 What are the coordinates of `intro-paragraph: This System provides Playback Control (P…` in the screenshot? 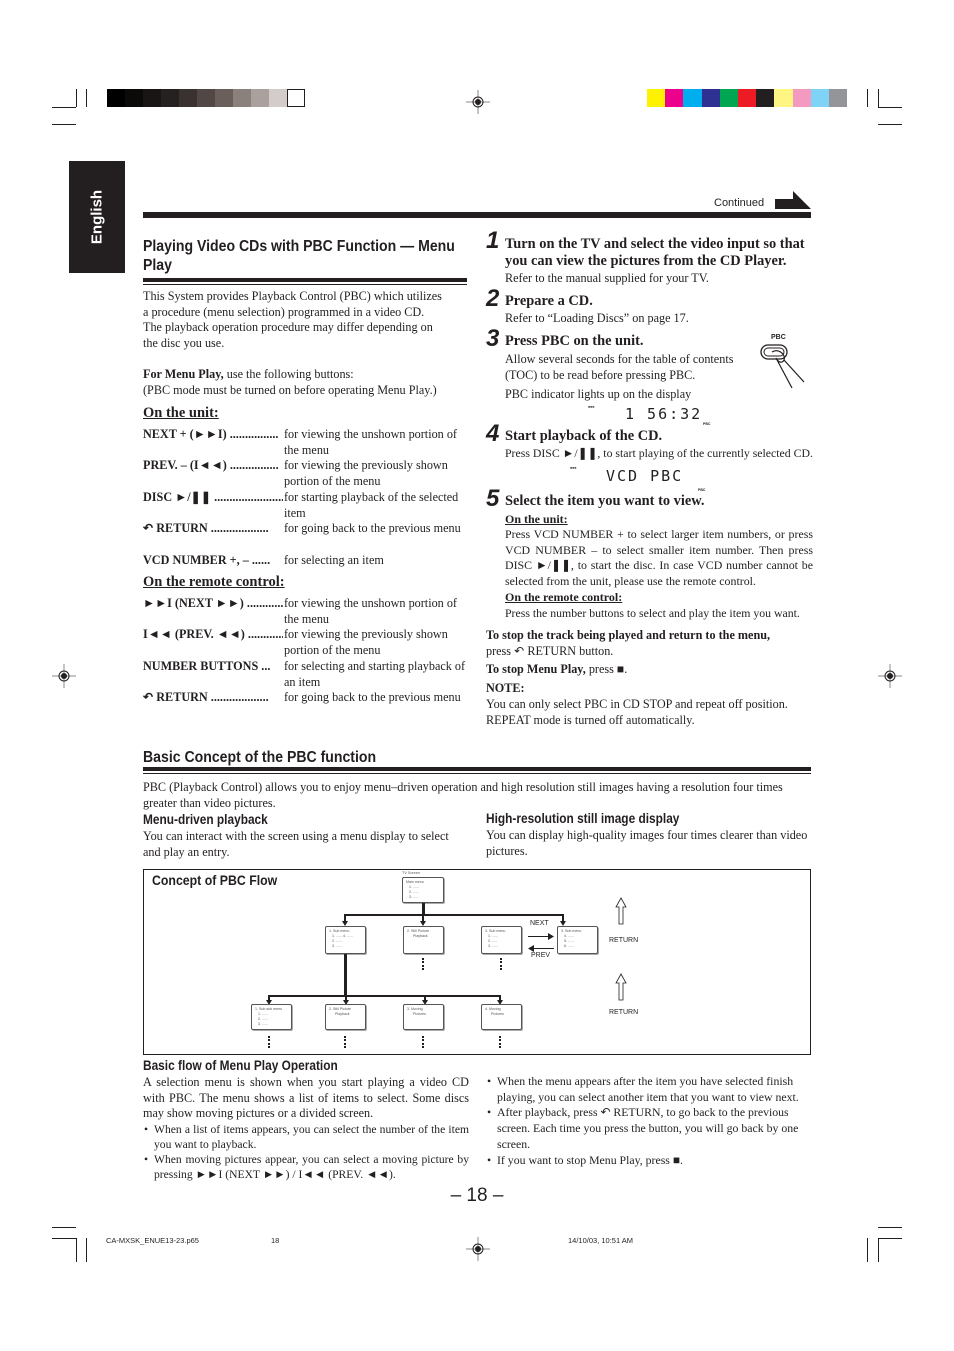 It's located at (306, 320).